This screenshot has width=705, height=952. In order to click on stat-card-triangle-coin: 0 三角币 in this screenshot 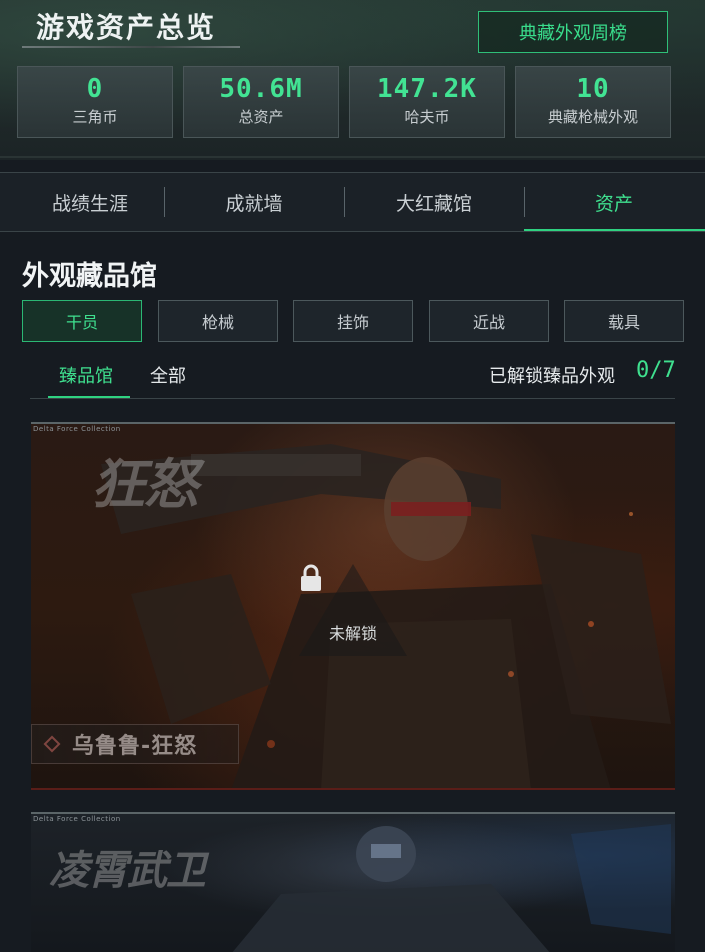, I will do `click(95, 102)`.